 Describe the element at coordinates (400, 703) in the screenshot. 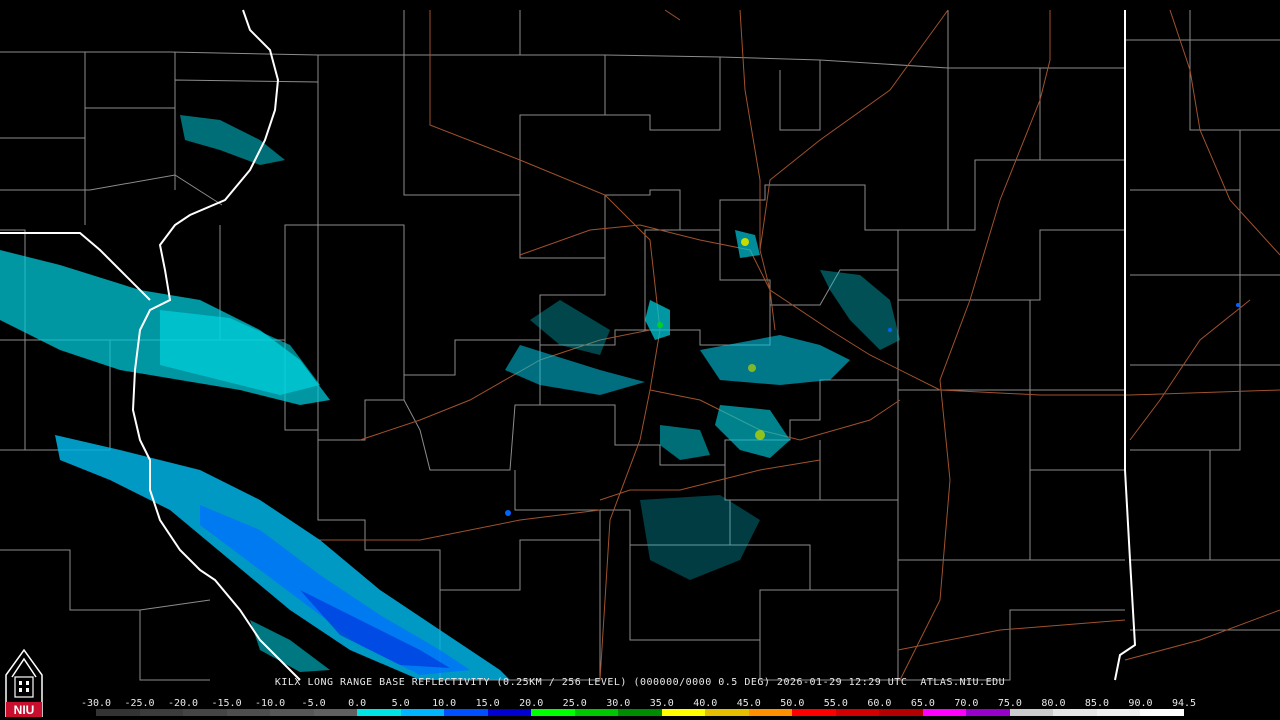

I see `colorbar-tick-label: 5.0` at that location.